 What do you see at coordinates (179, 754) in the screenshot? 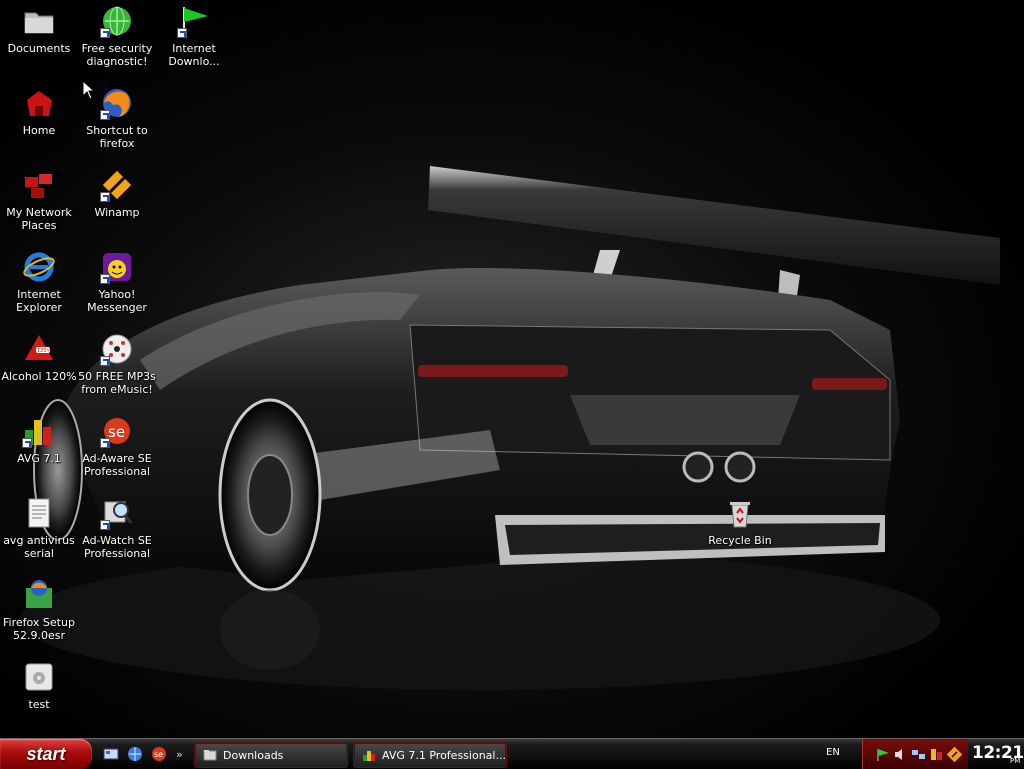
I see `quick-launch-more-icon: »` at bounding box center [179, 754].